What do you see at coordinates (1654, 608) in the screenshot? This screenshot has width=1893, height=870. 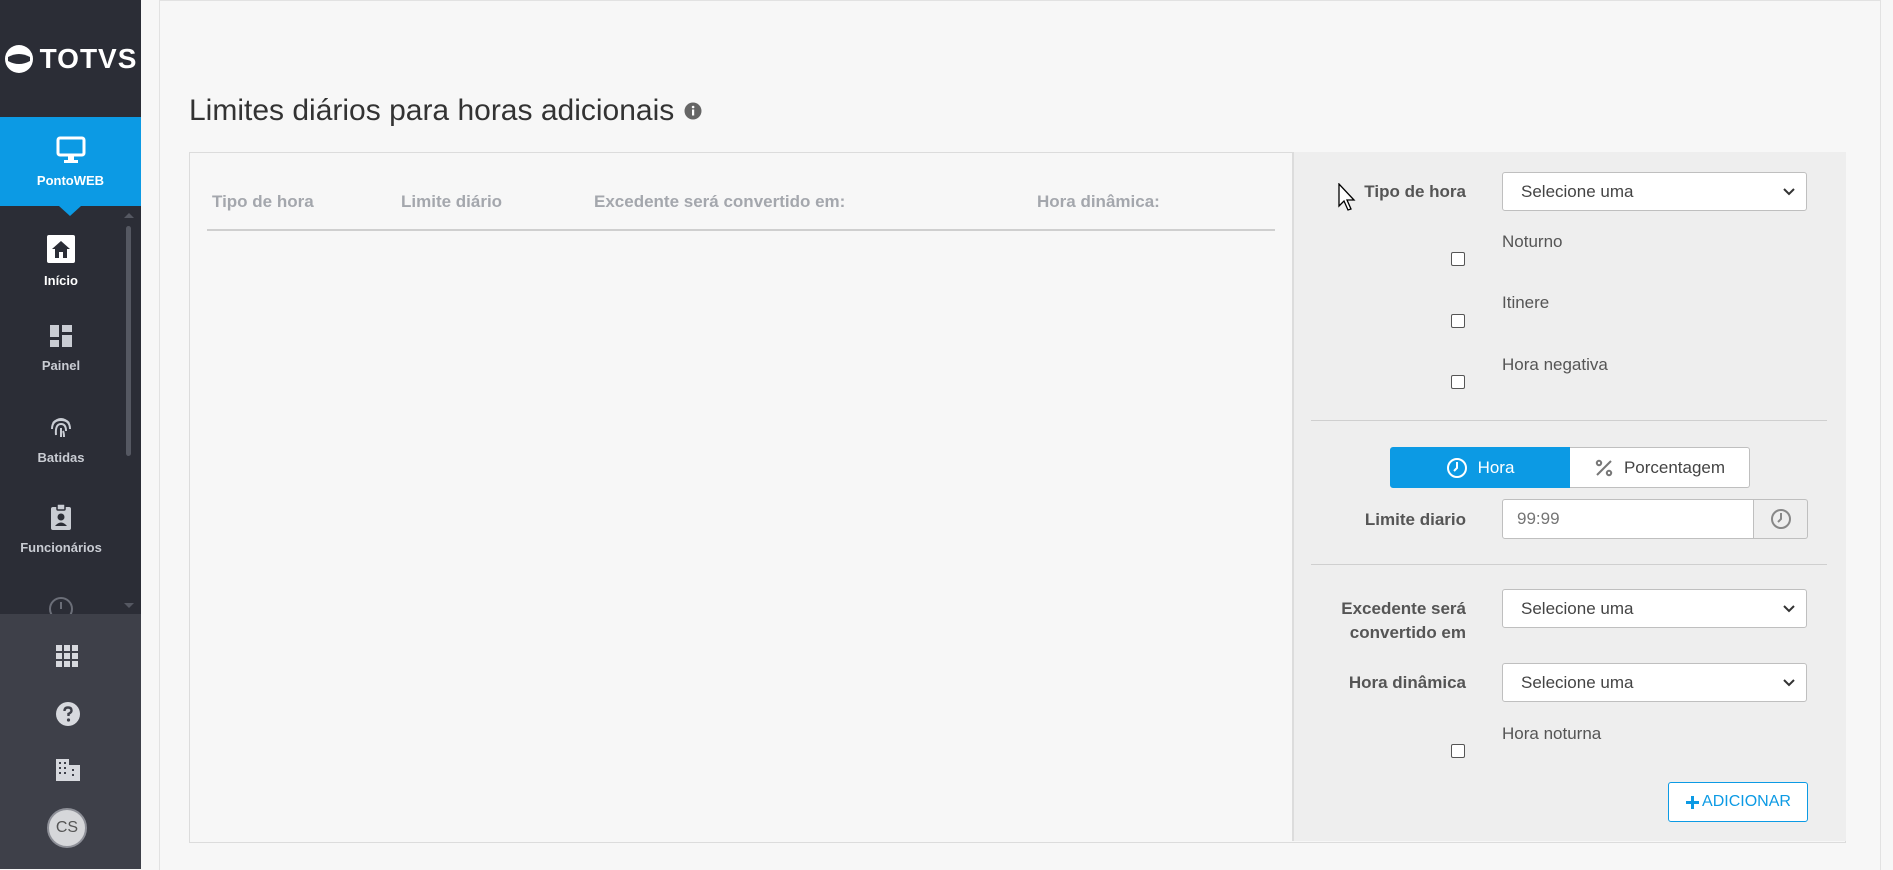 I see `excedente-select: Selecione uma` at bounding box center [1654, 608].